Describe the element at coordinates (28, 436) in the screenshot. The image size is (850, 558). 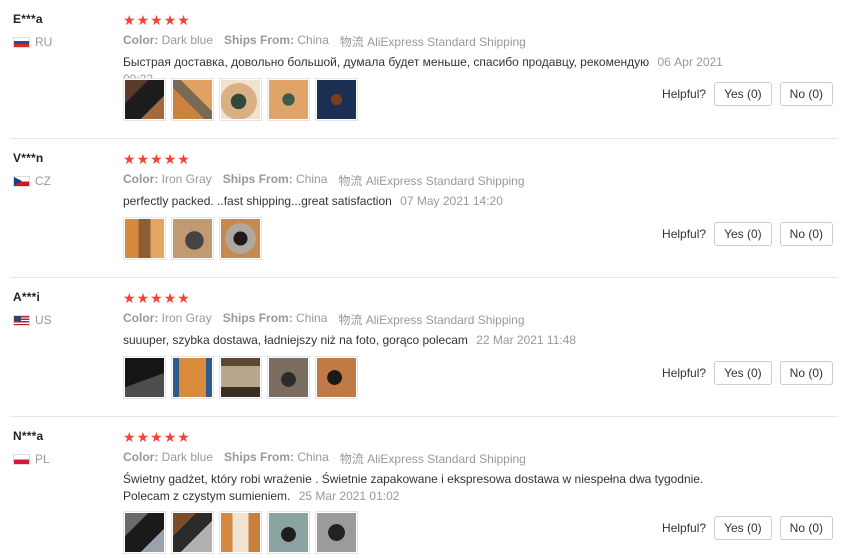
I see `reviewer-name: N***a` at that location.